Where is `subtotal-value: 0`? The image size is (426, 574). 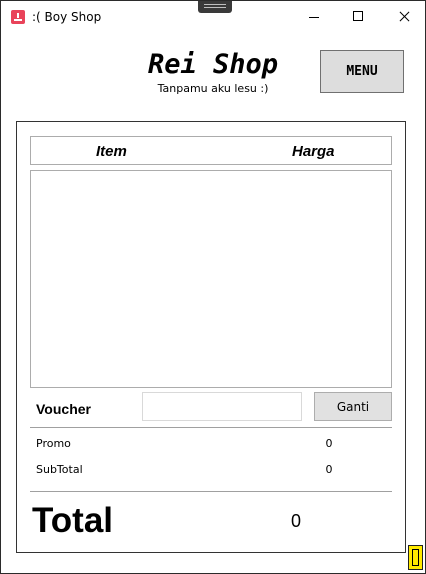 subtotal-value: 0 is located at coordinates (329, 469).